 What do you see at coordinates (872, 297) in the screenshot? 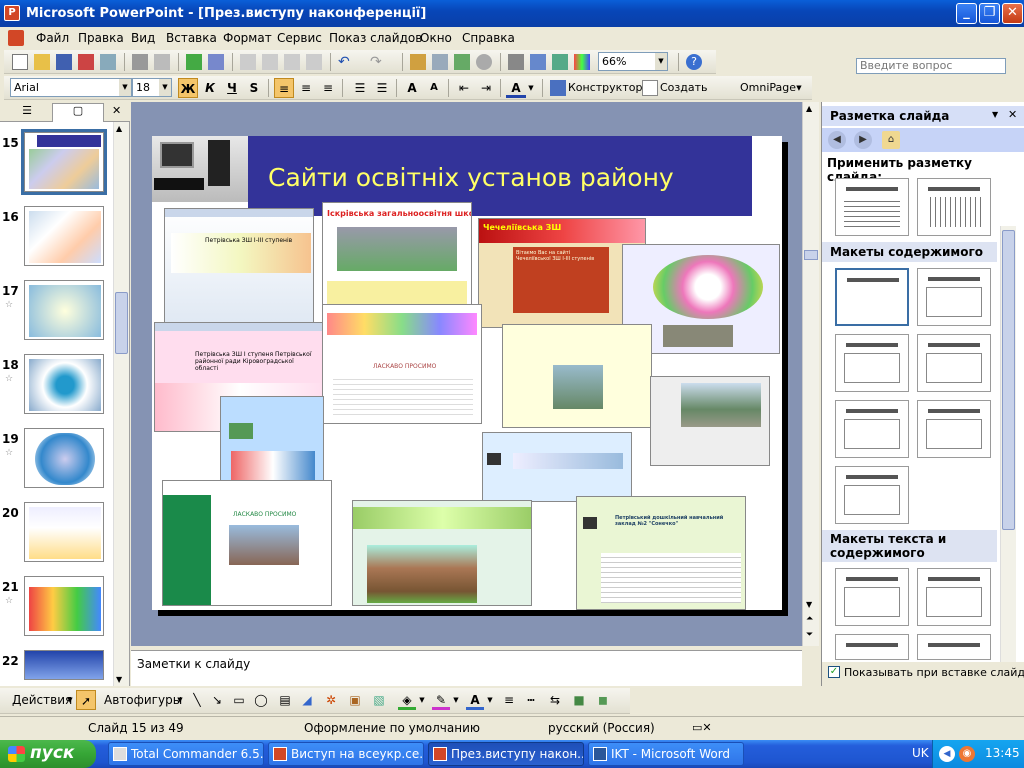
I see `layout-blank` at bounding box center [872, 297].